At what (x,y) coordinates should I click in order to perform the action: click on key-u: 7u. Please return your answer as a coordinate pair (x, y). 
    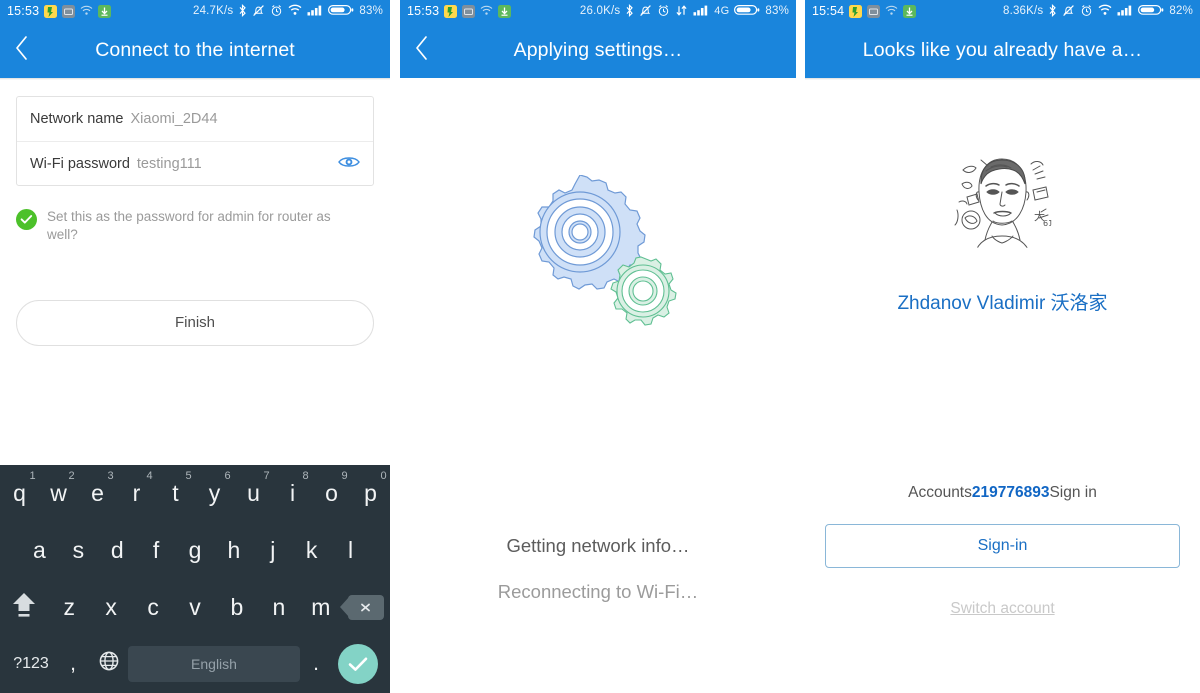
    Looking at the image, I should click on (253, 494).